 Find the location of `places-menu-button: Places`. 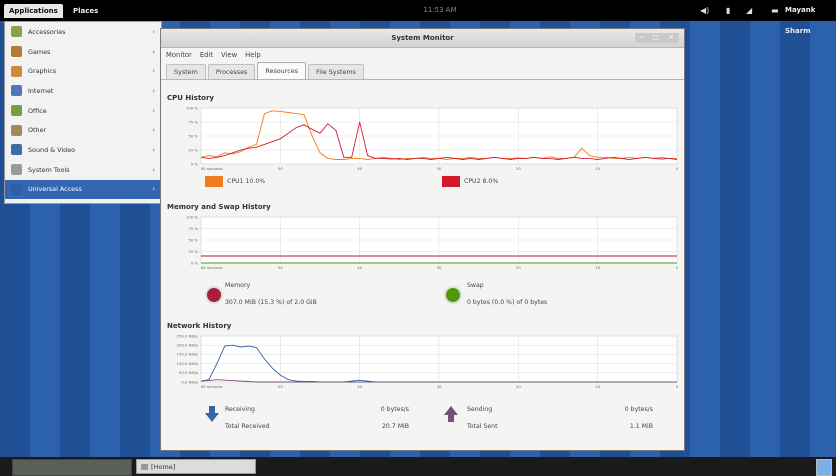

places-menu-button: Places is located at coordinates (85, 11).